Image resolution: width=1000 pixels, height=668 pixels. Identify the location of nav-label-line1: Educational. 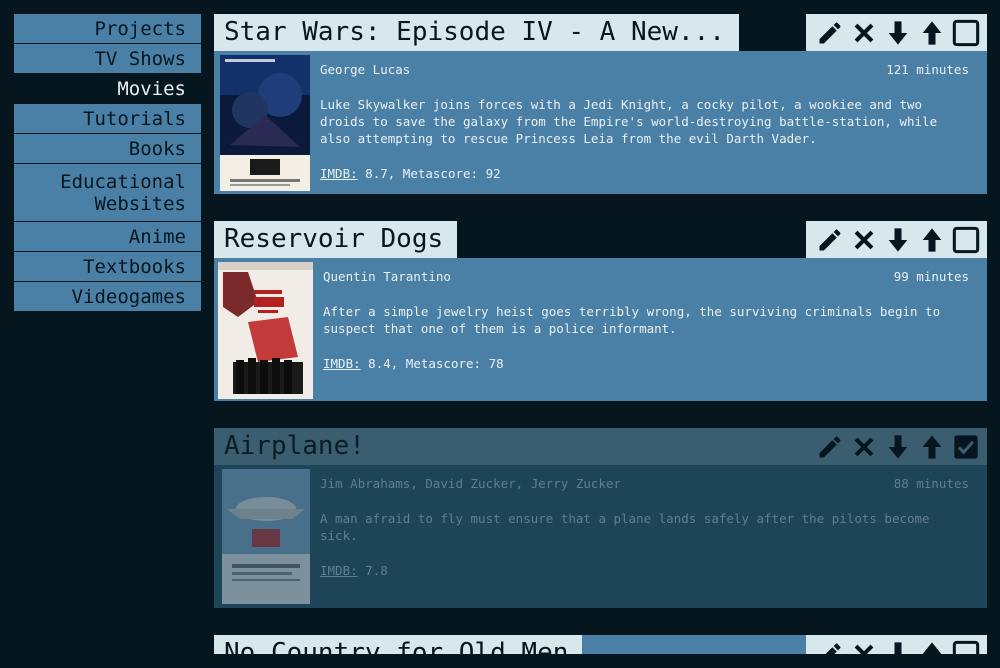
(123, 182).